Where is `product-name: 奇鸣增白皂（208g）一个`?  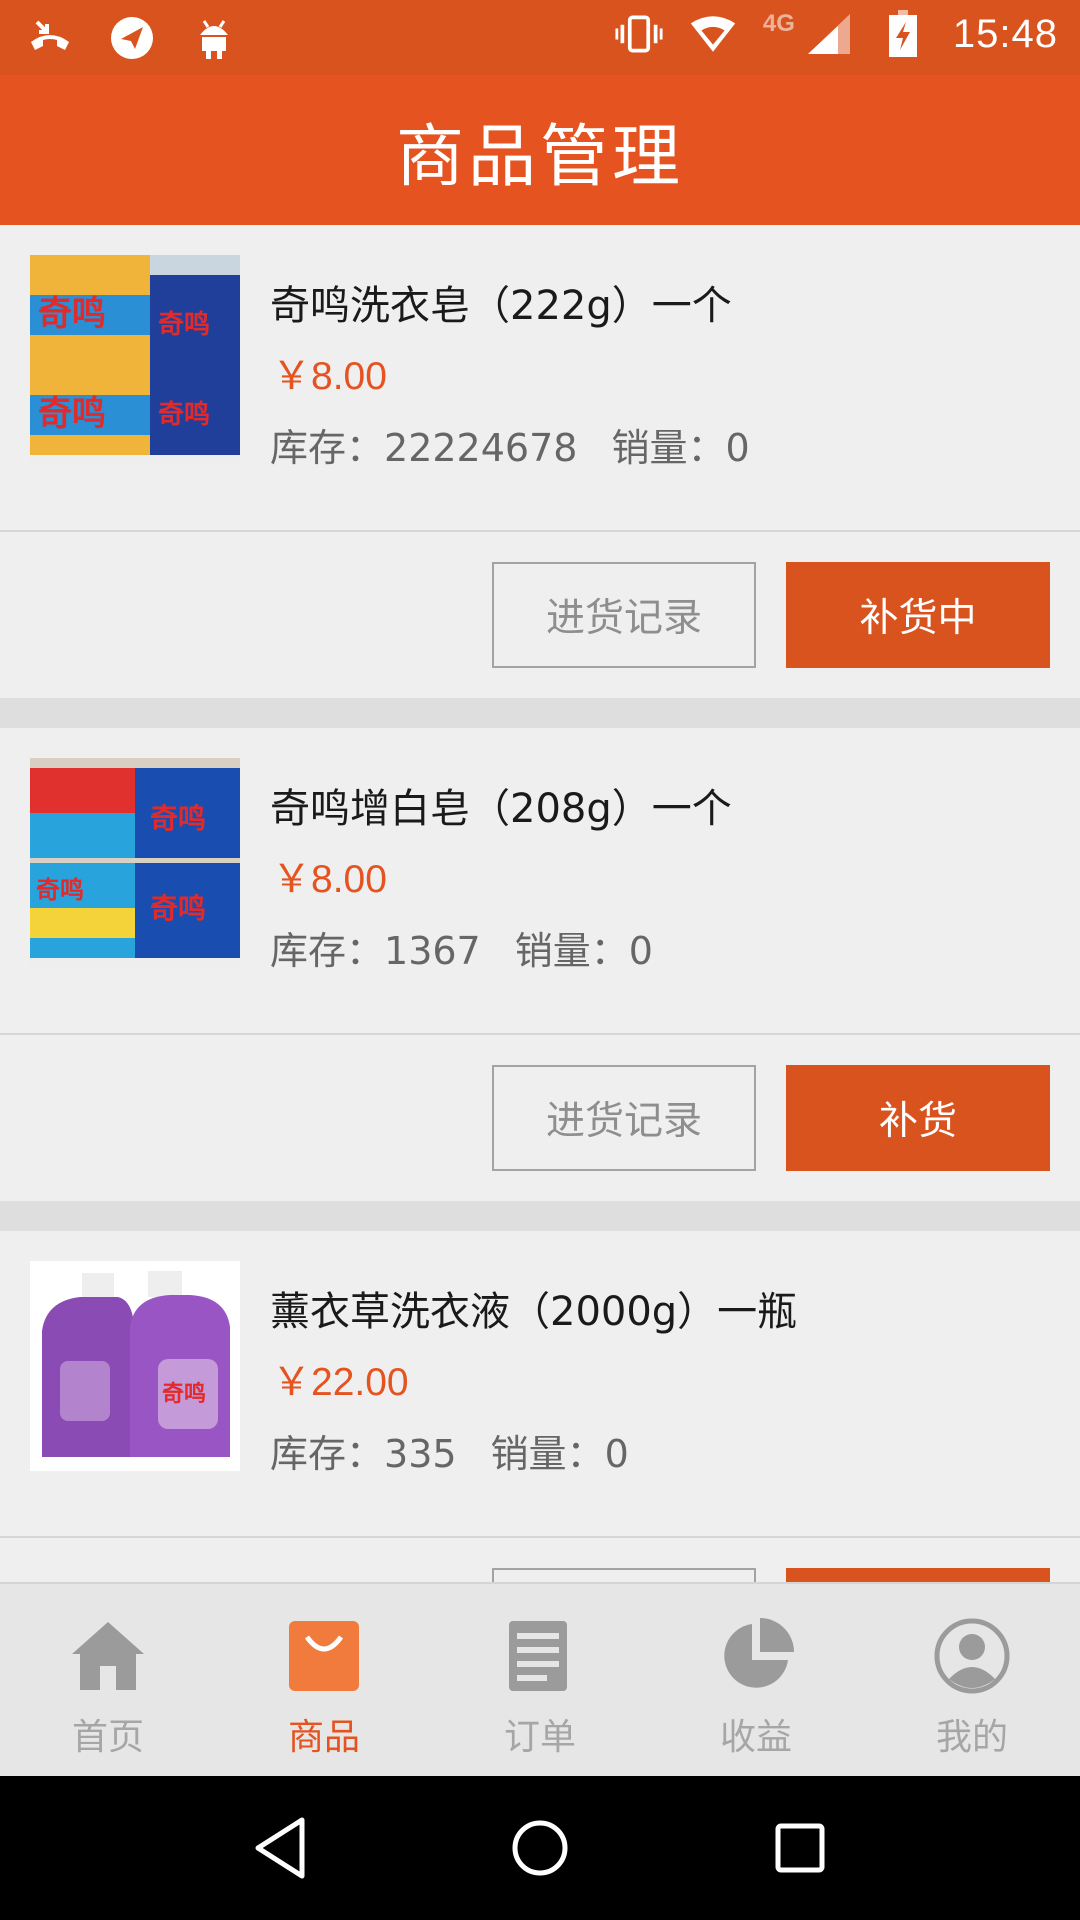
product-name: 奇鸣增白皂（208g）一个 is located at coordinates (501, 809).